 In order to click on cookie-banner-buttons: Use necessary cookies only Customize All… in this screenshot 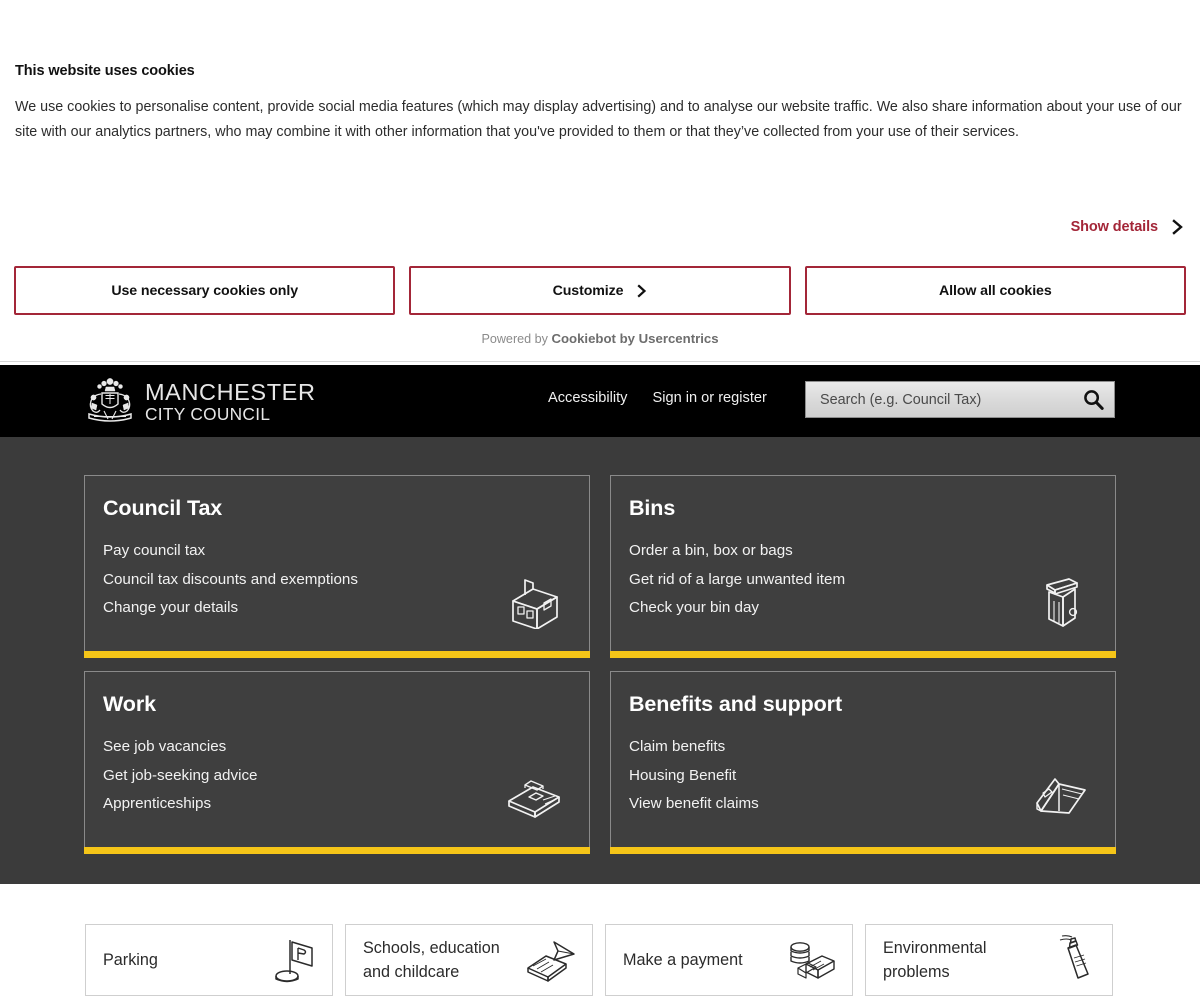, I will do `click(600, 290)`.